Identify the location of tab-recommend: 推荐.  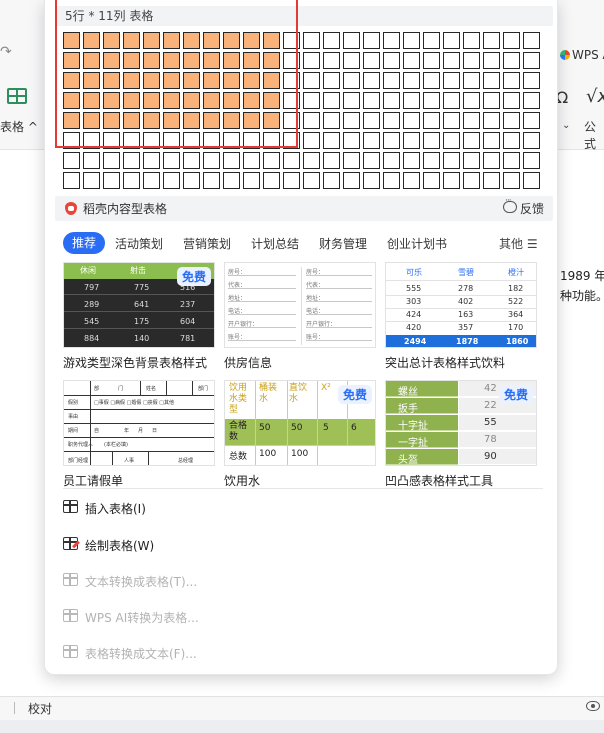
(84, 243).